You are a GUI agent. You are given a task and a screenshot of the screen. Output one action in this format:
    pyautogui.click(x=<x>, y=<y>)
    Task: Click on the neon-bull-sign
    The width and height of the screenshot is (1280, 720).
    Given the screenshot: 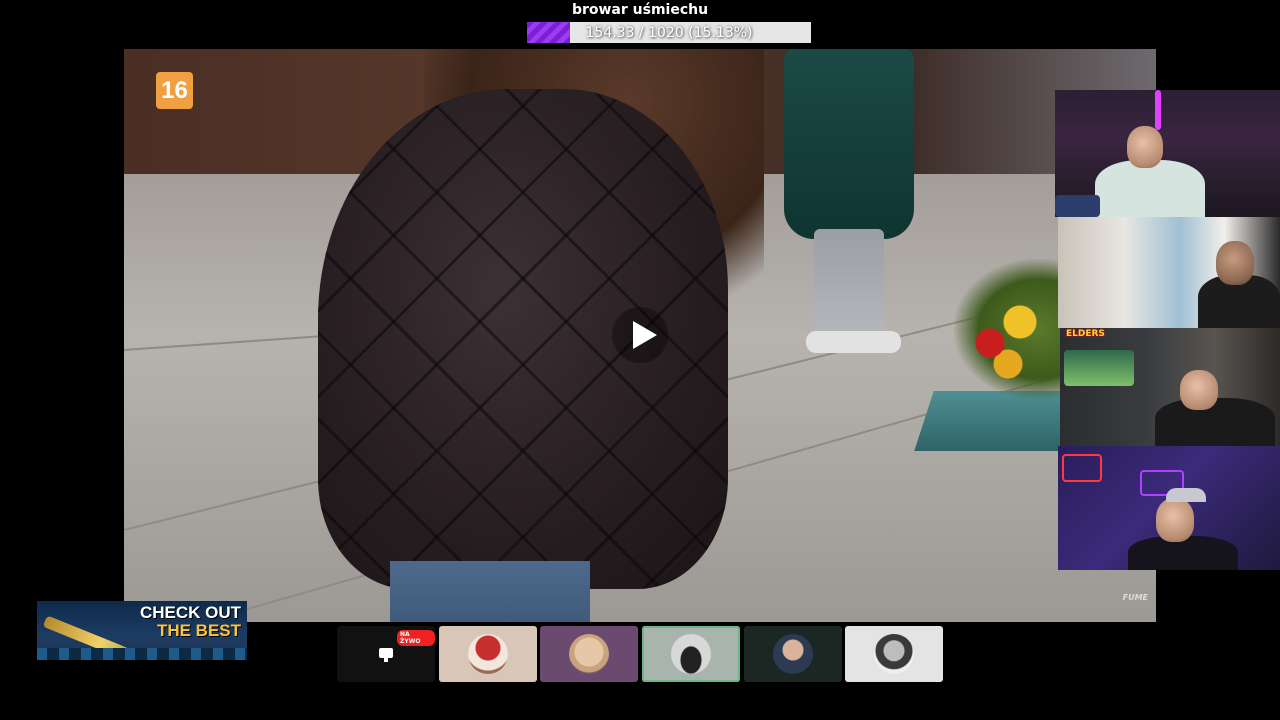 What is the action you would take?
    pyautogui.click(x=1082, y=468)
    